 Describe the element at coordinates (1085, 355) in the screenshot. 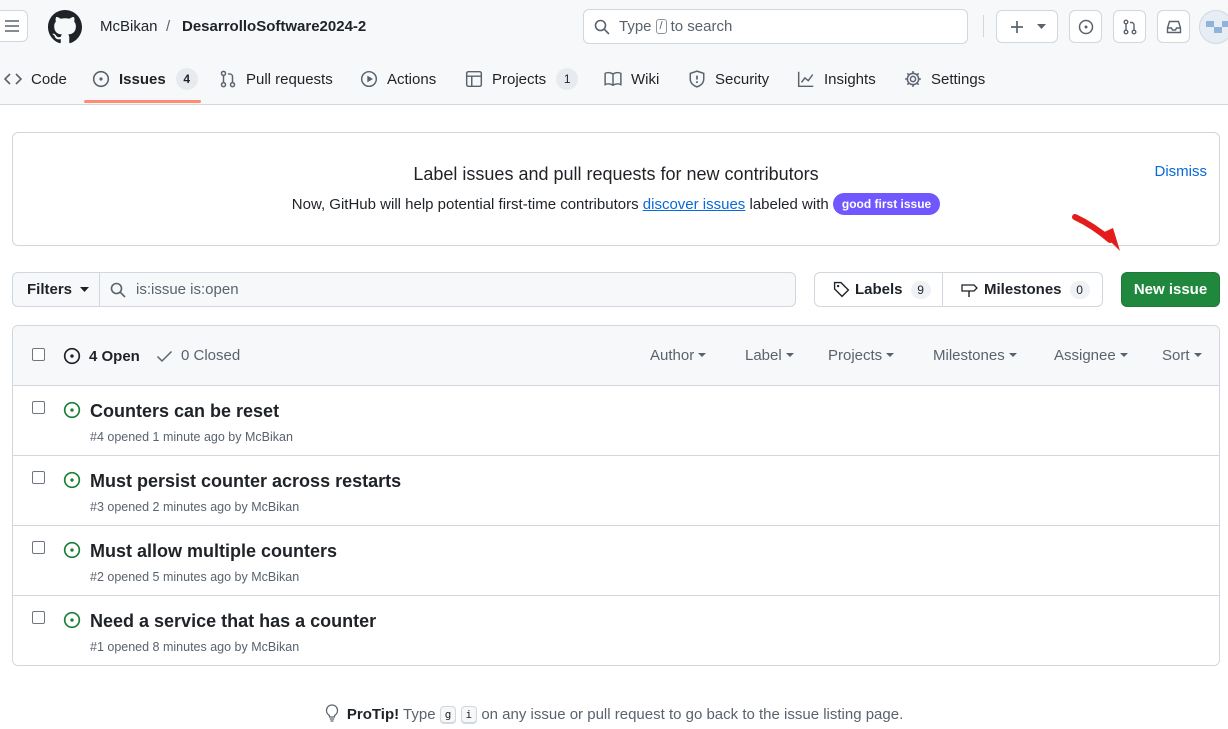

I see `assignee-filter-label: Assignee` at that location.